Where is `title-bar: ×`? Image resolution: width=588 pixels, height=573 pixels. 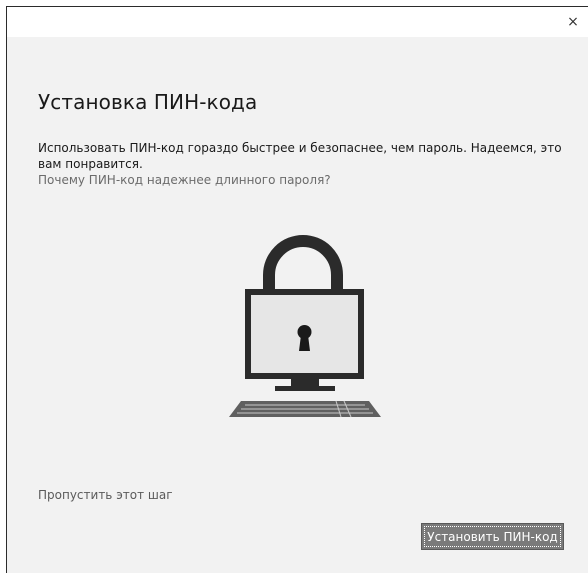 title-bar: × is located at coordinates (297, 22).